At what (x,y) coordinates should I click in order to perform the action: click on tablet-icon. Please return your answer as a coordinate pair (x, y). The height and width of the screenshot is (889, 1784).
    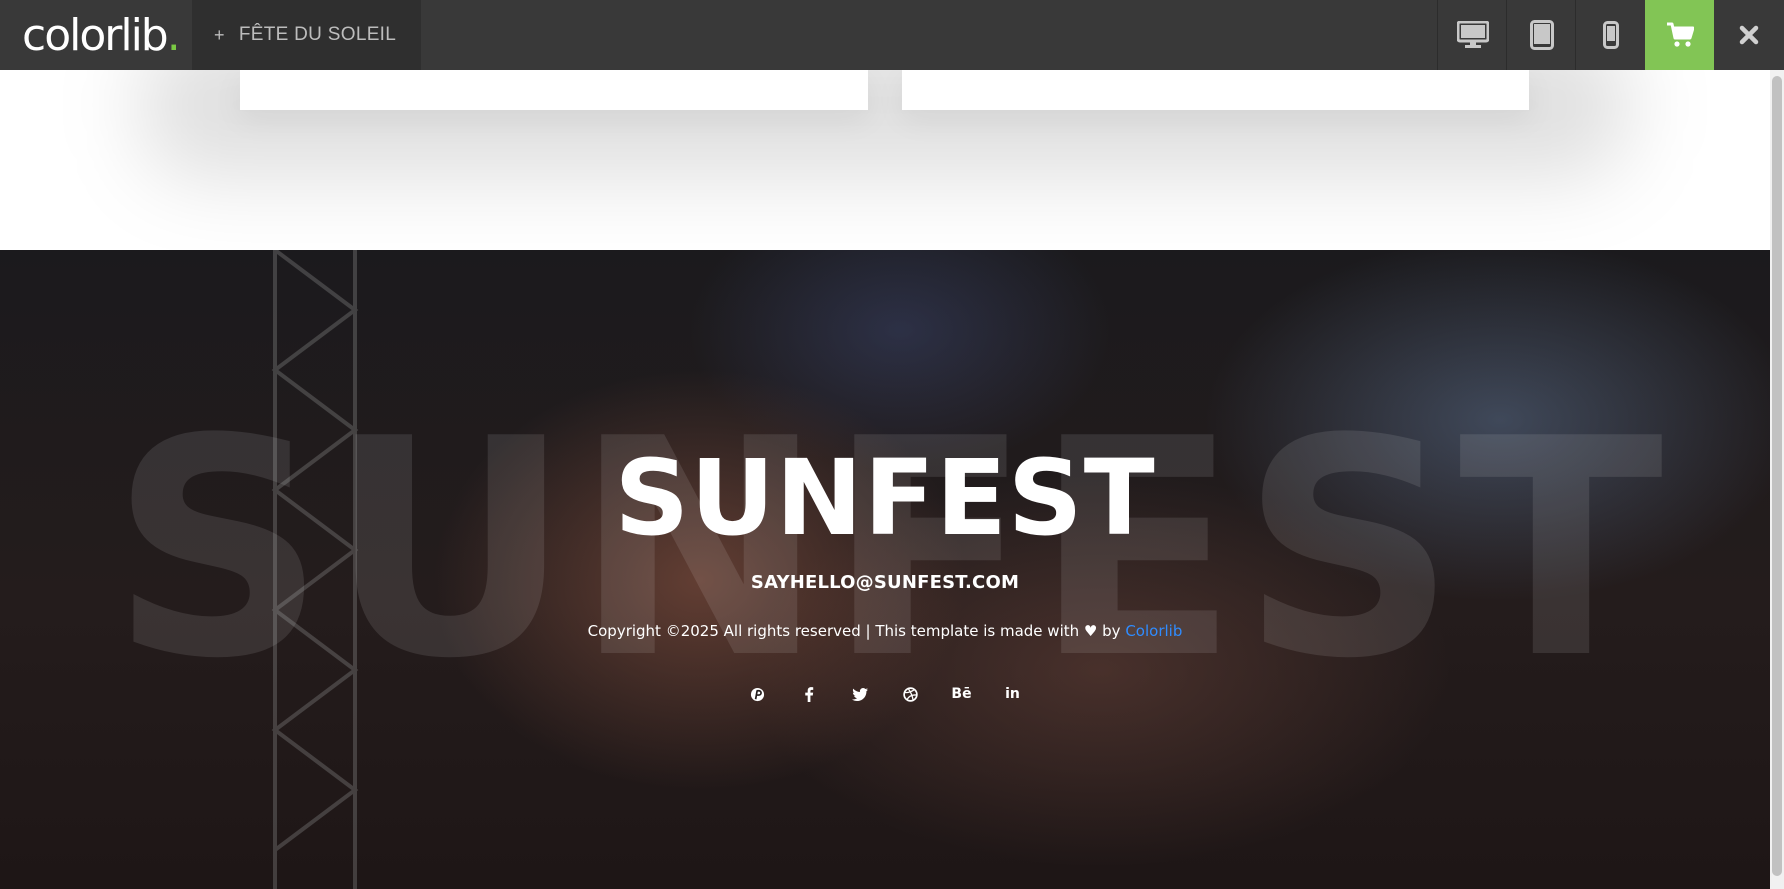
    Looking at the image, I should click on (1541, 35).